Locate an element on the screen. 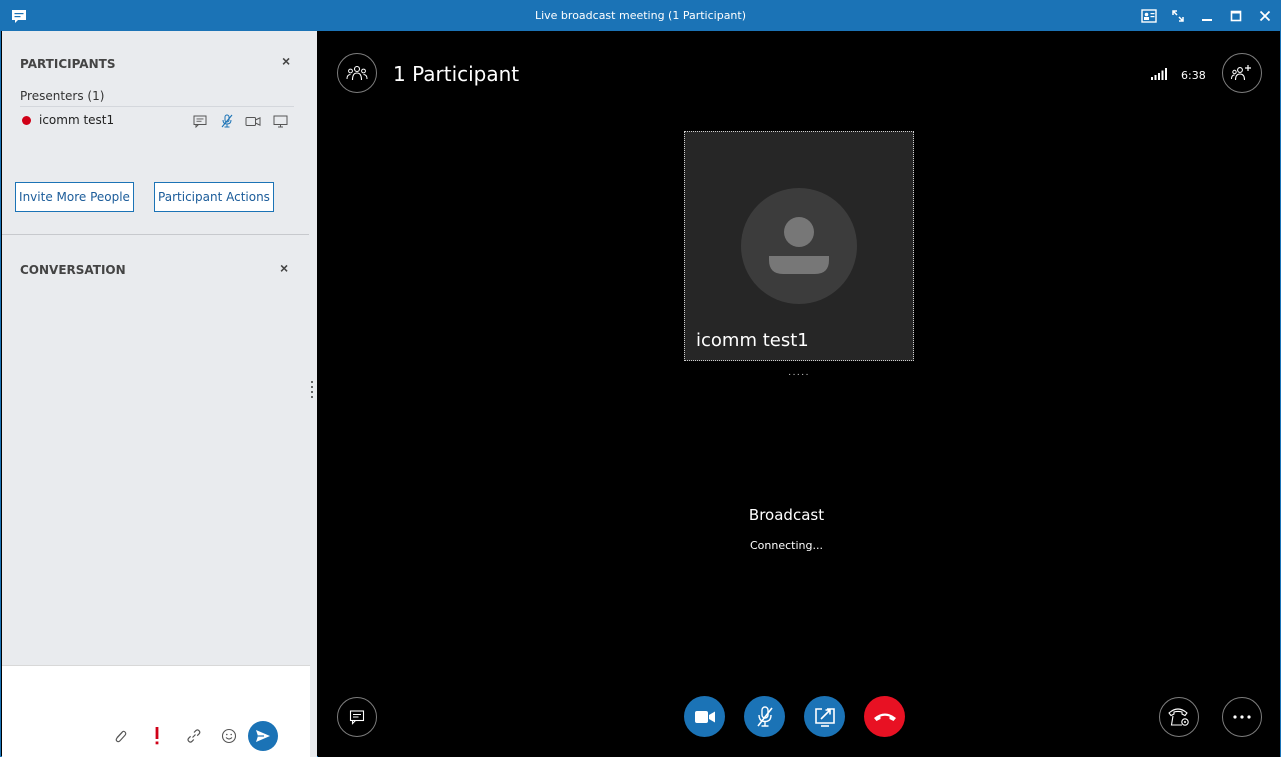 The width and height of the screenshot is (1281, 757). expand-icon is located at coordinates (1178, 16).